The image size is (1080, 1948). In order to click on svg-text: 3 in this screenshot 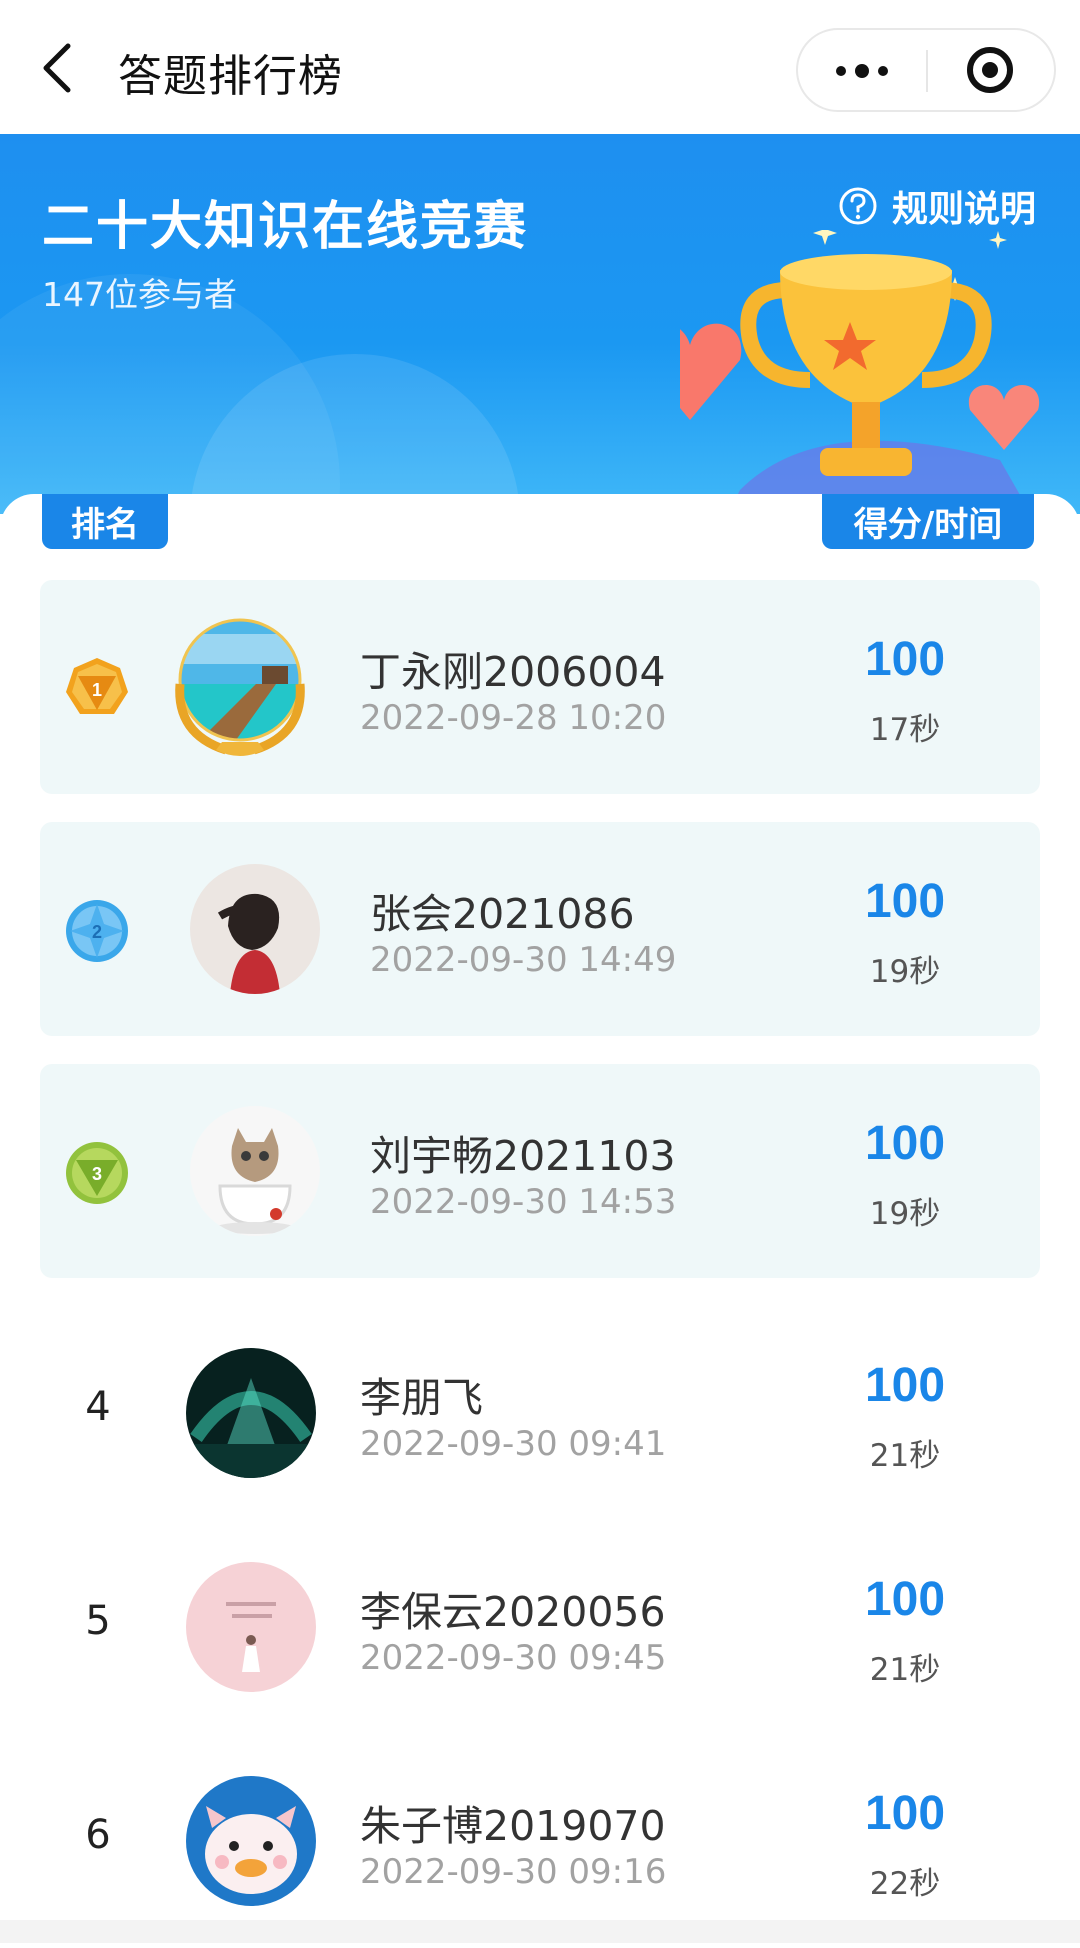, I will do `click(97, 1174)`.